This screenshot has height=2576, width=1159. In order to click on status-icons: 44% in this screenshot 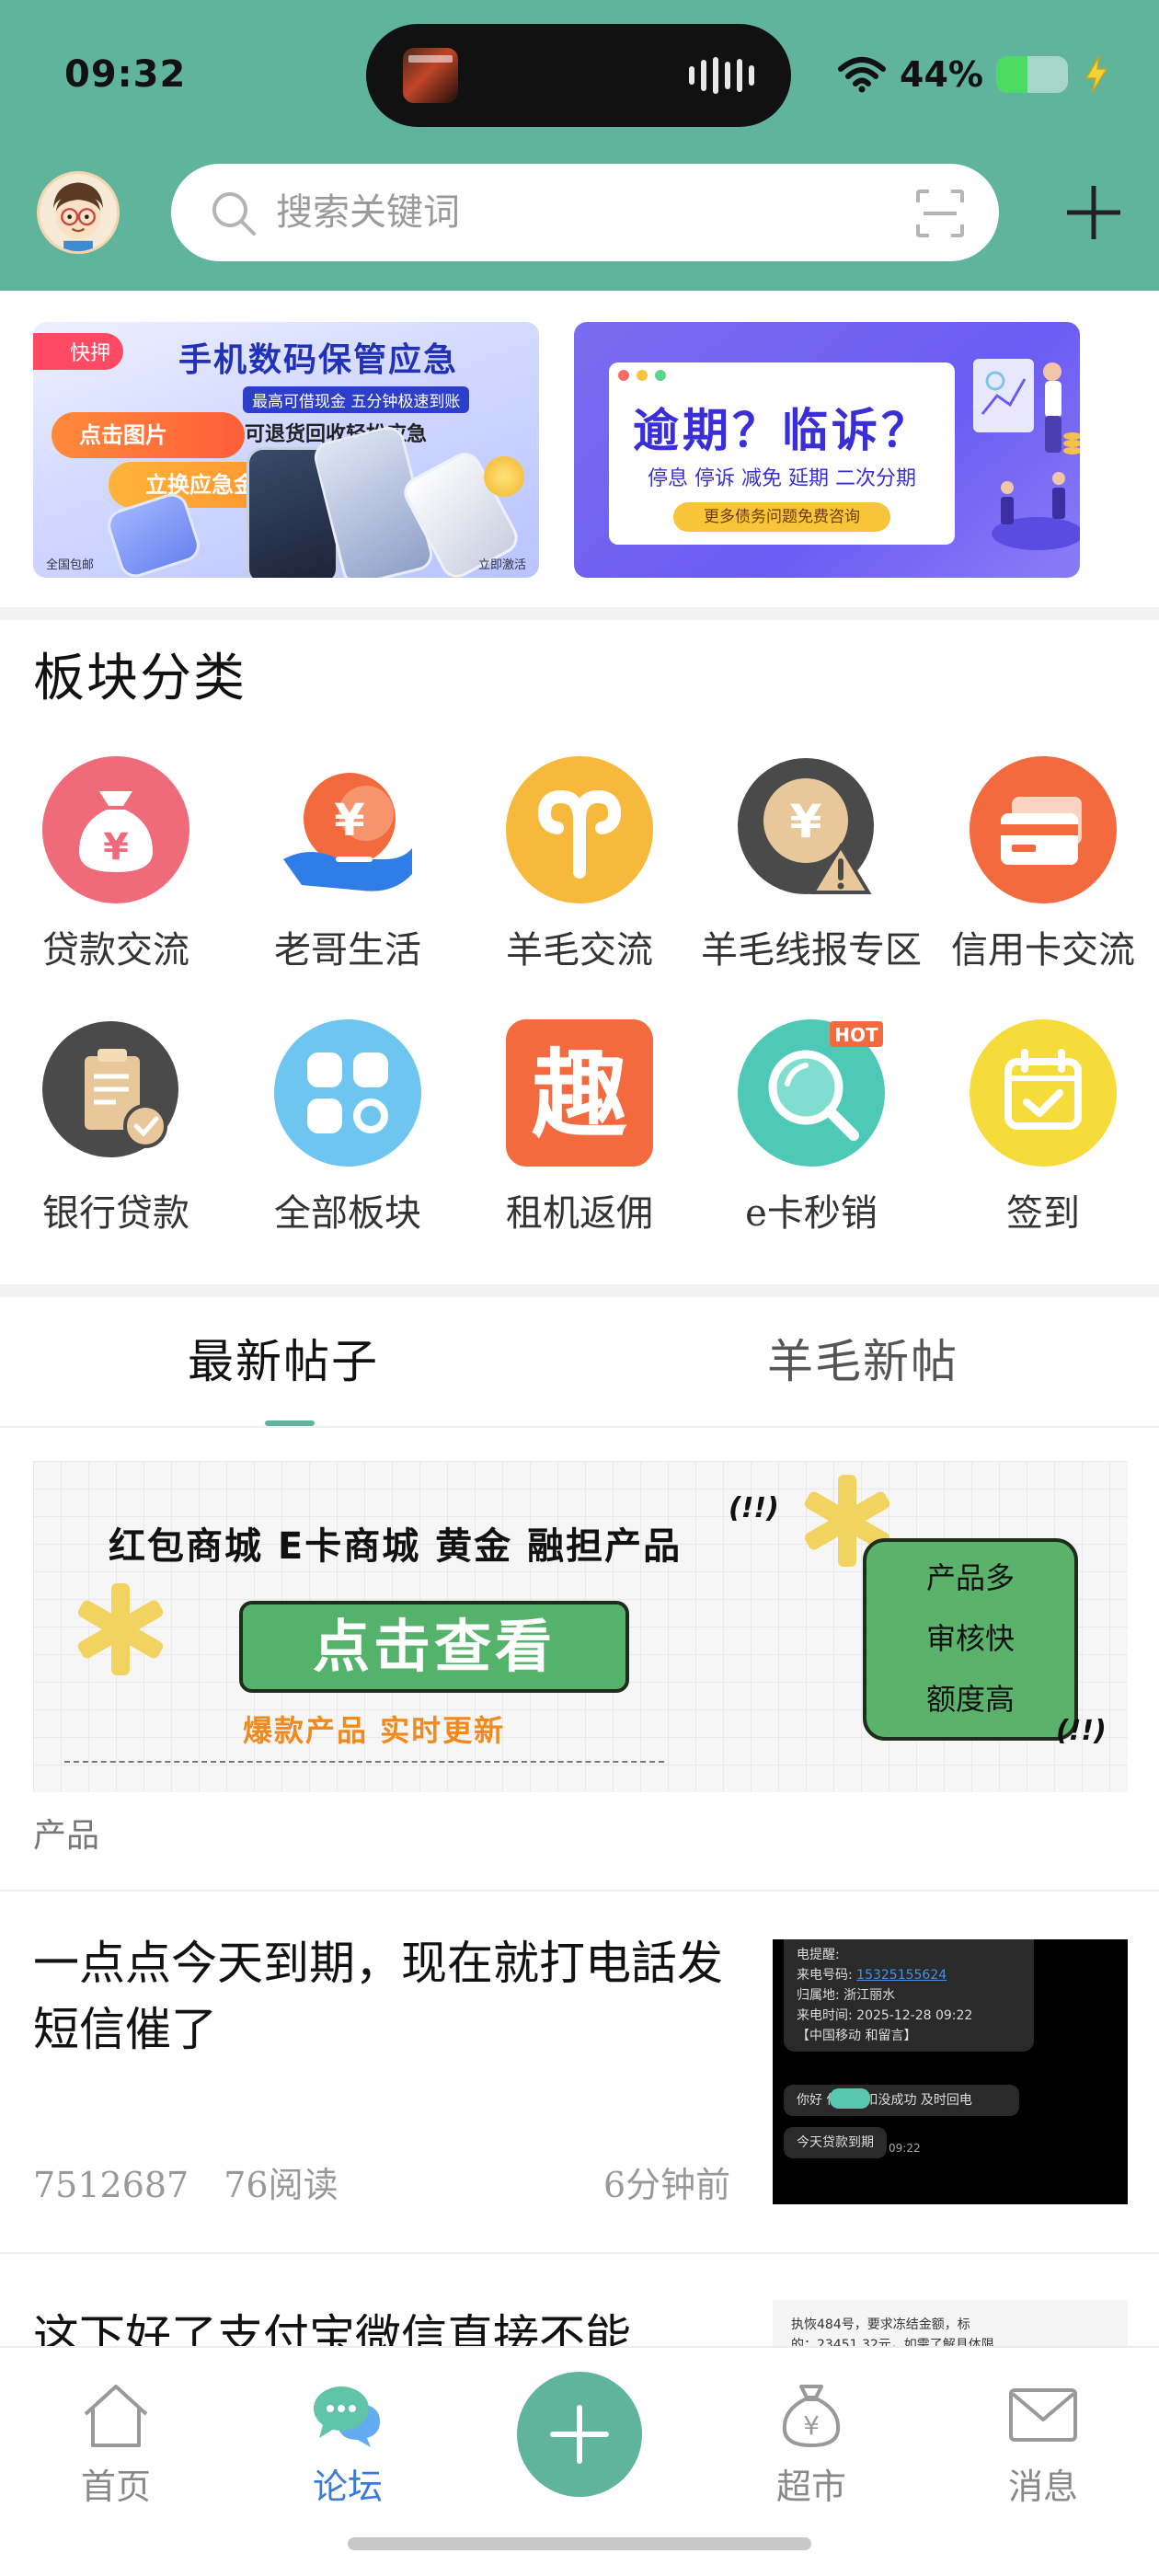, I will do `click(974, 75)`.